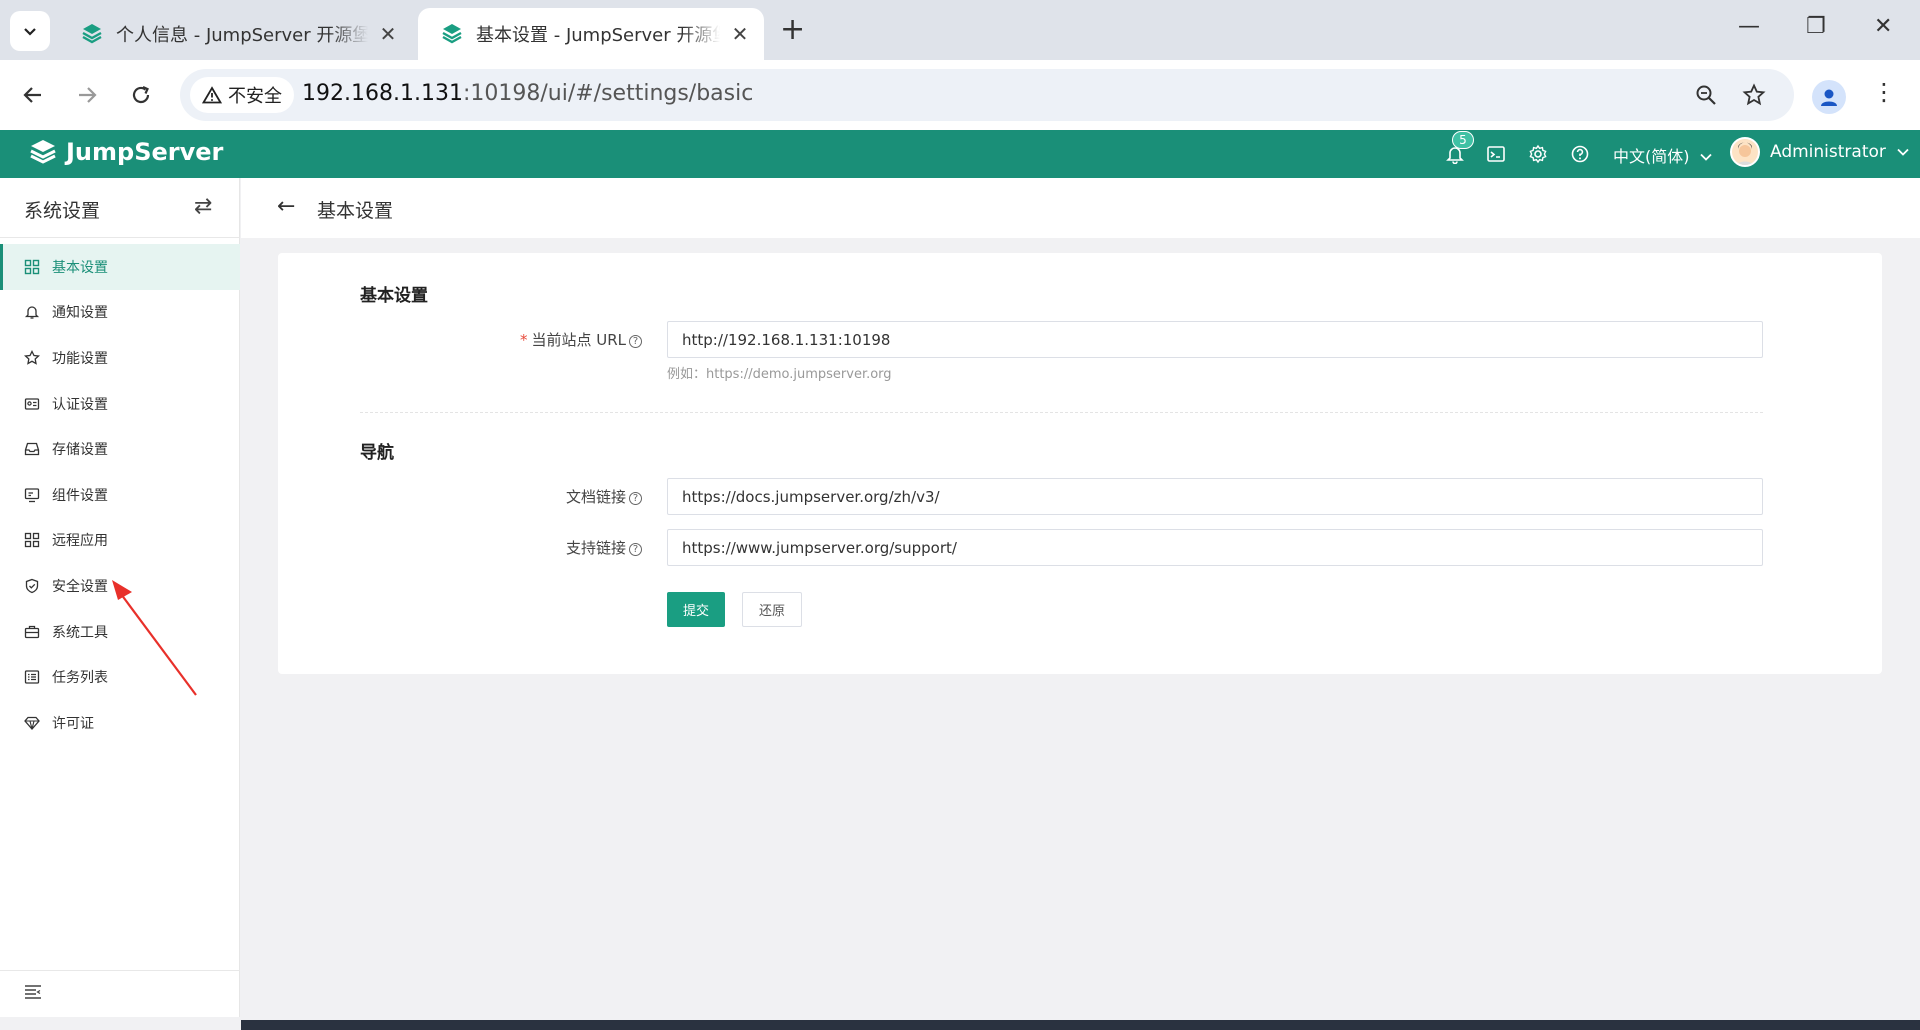  I want to click on sidebar-item-label: 组件设置, so click(80, 495).